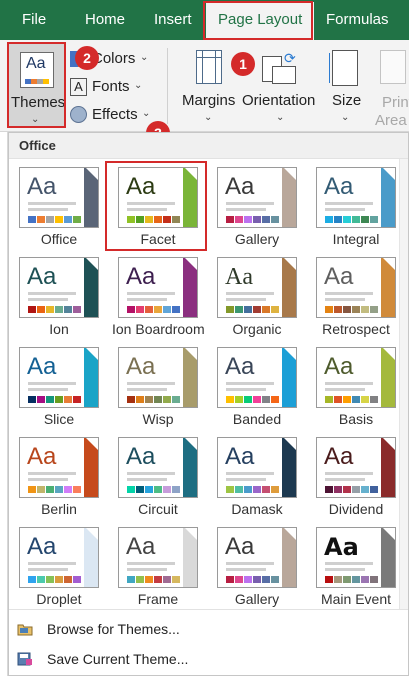  What do you see at coordinates (281, 85) in the screenshot?
I see `orientation-button: ⟳ Orientation ⌄` at bounding box center [281, 85].